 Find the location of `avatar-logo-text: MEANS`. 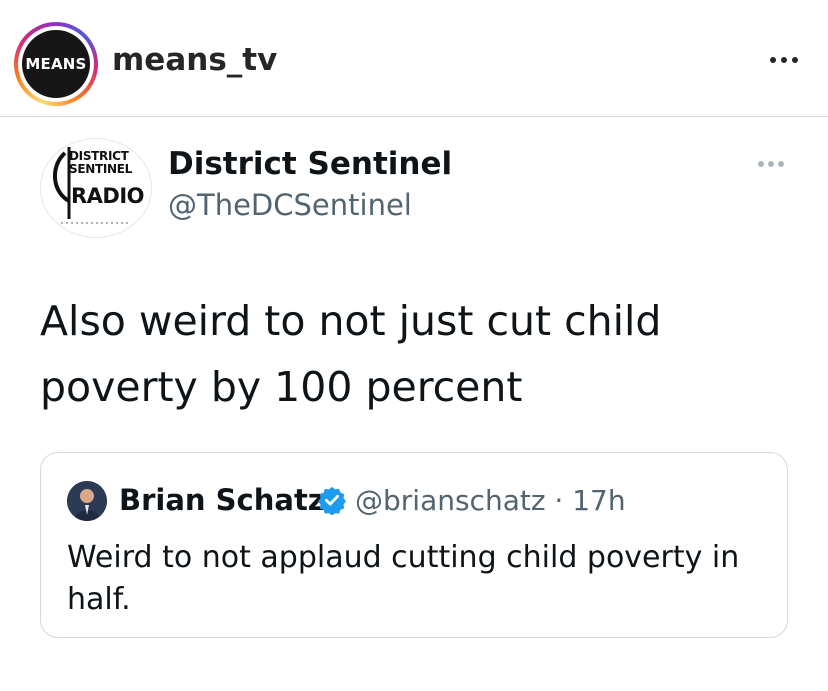

avatar-logo-text: MEANS is located at coordinates (56, 64).